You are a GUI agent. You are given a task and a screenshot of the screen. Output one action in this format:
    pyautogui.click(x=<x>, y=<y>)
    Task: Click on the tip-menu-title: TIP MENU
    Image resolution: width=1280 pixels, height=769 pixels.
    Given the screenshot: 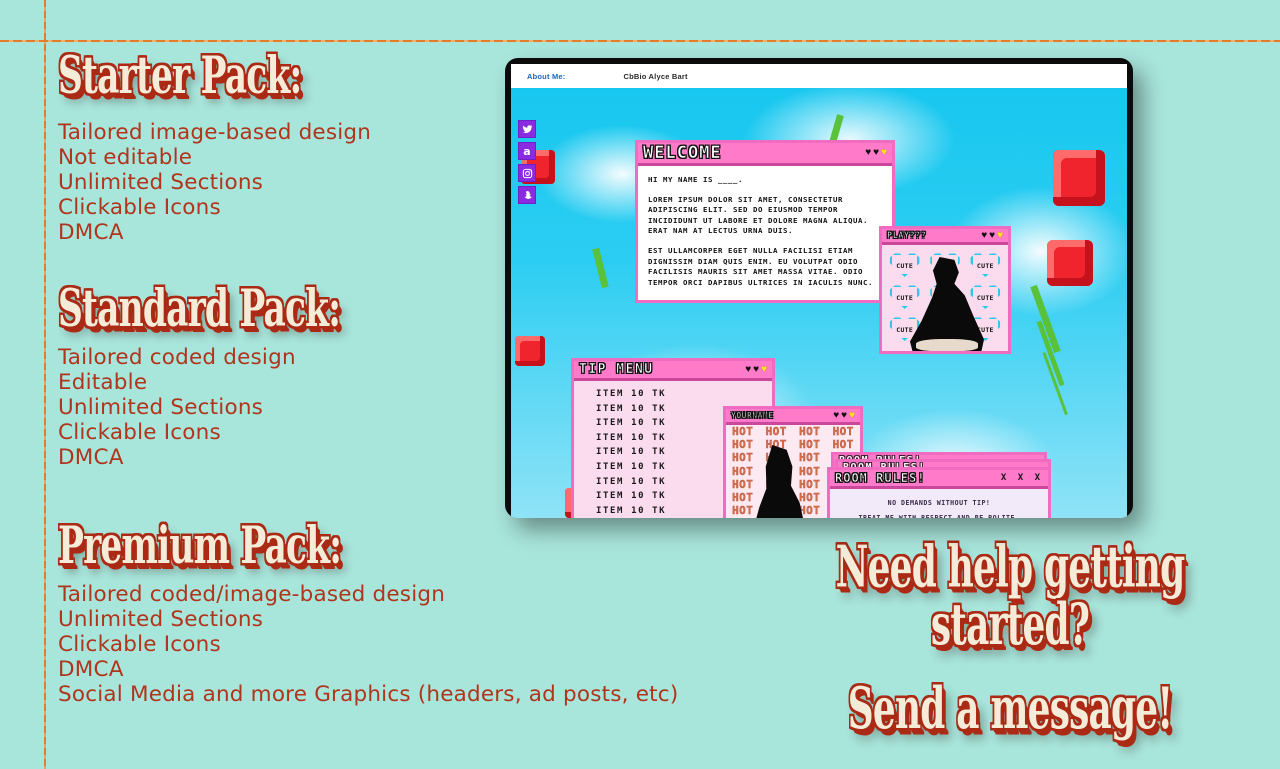 What is the action you would take?
    pyautogui.click(x=616, y=370)
    